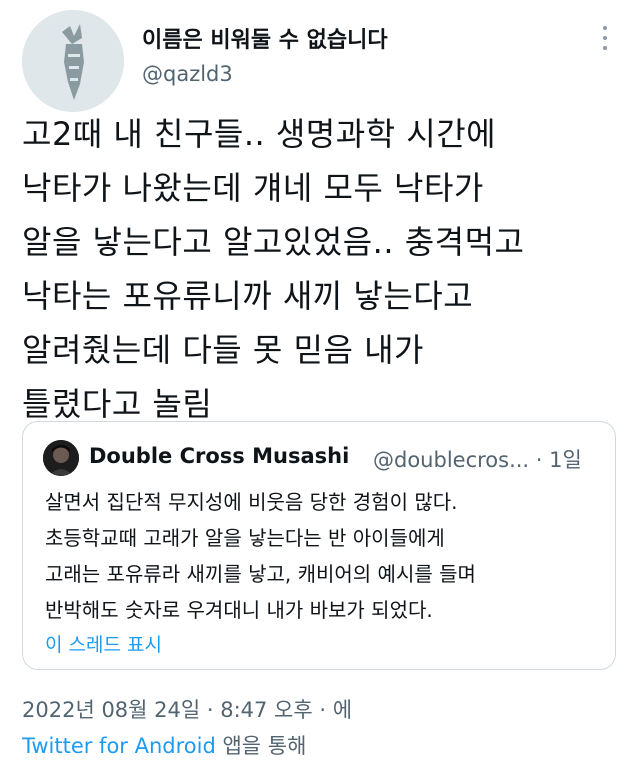 This screenshot has width=640, height=766. I want to click on avatar-image, so click(73, 61).